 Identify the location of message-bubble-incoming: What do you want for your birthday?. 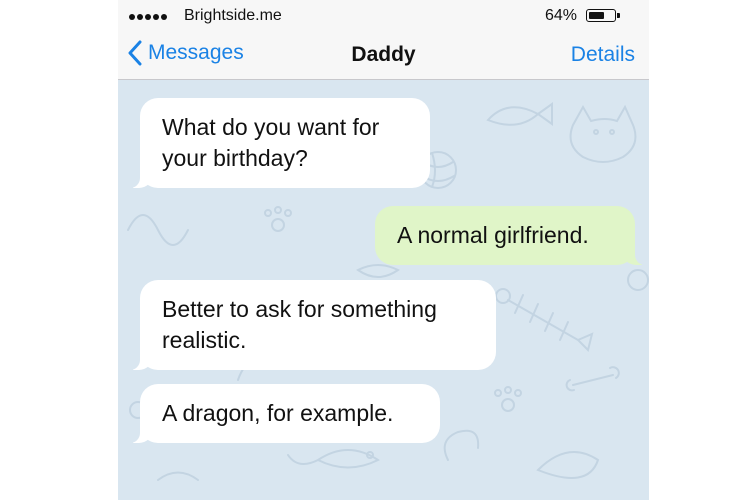
(278, 143).